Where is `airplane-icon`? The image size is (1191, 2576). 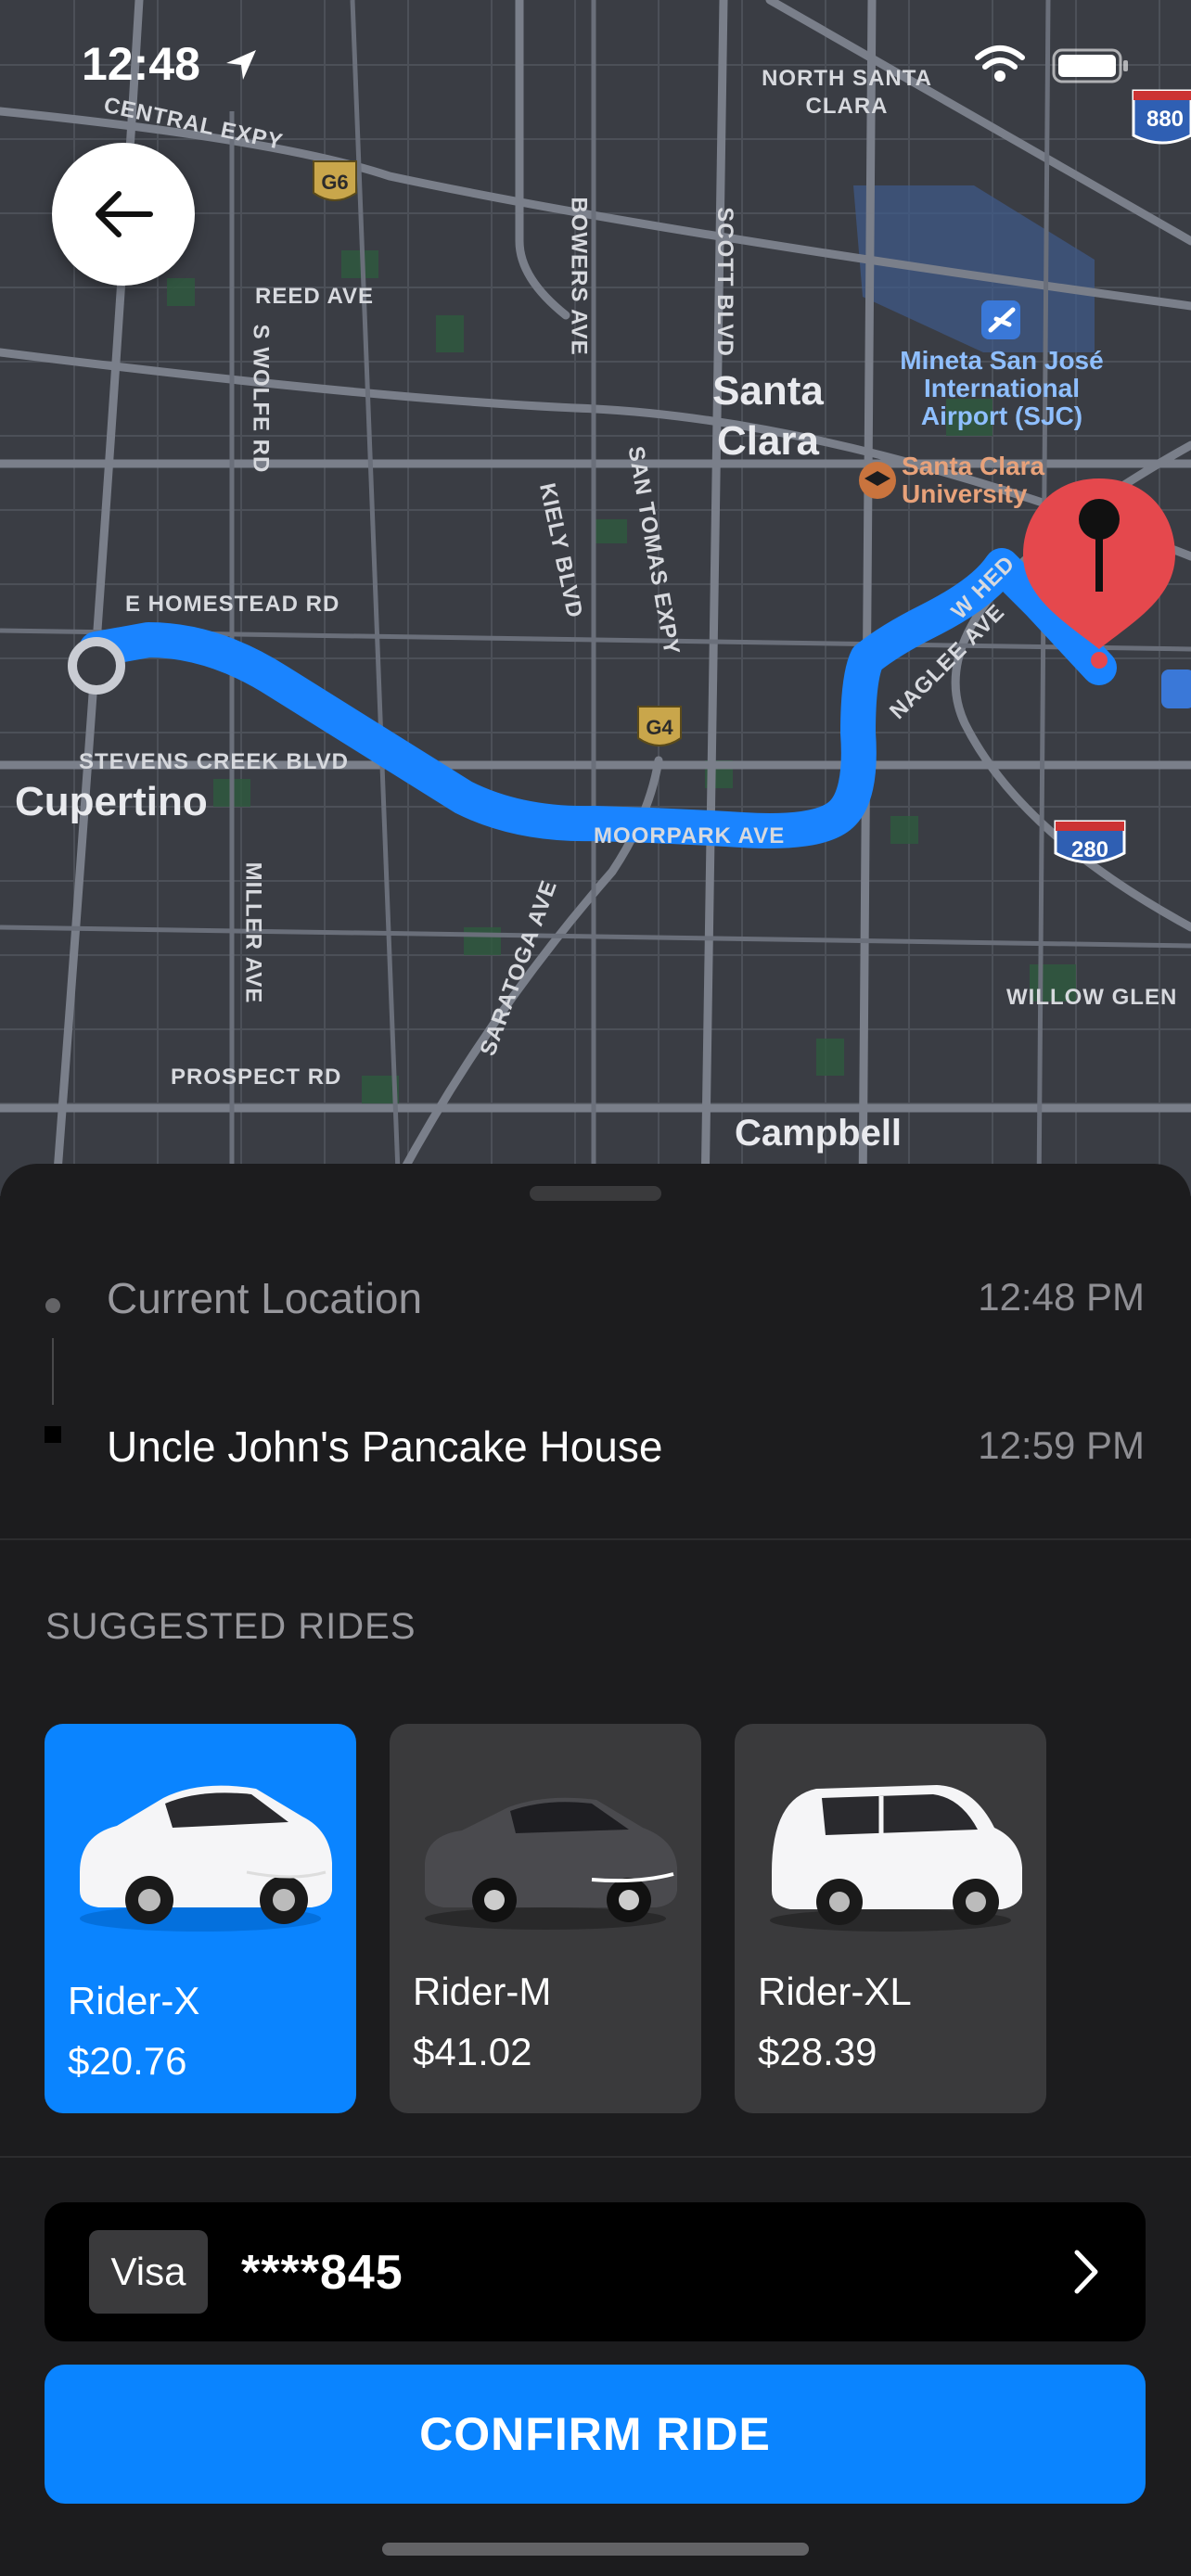
airplane-icon is located at coordinates (1000, 319).